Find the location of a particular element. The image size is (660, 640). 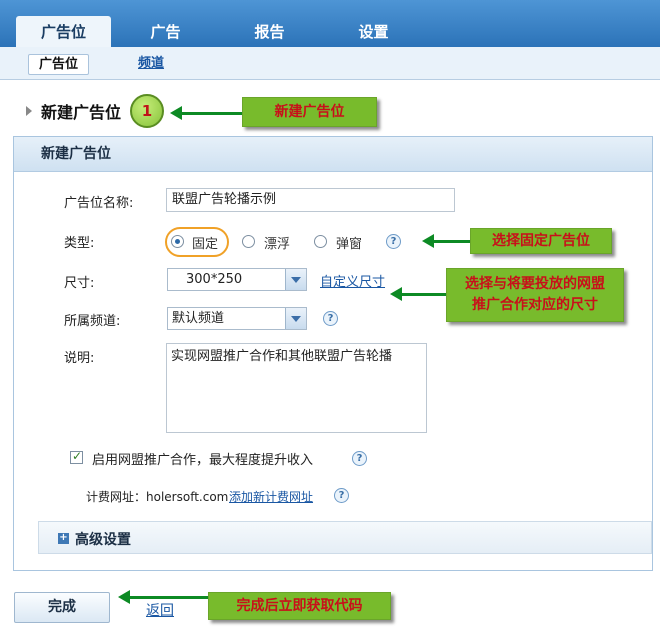

callout-arrow-size is located at coordinates (418, 294).